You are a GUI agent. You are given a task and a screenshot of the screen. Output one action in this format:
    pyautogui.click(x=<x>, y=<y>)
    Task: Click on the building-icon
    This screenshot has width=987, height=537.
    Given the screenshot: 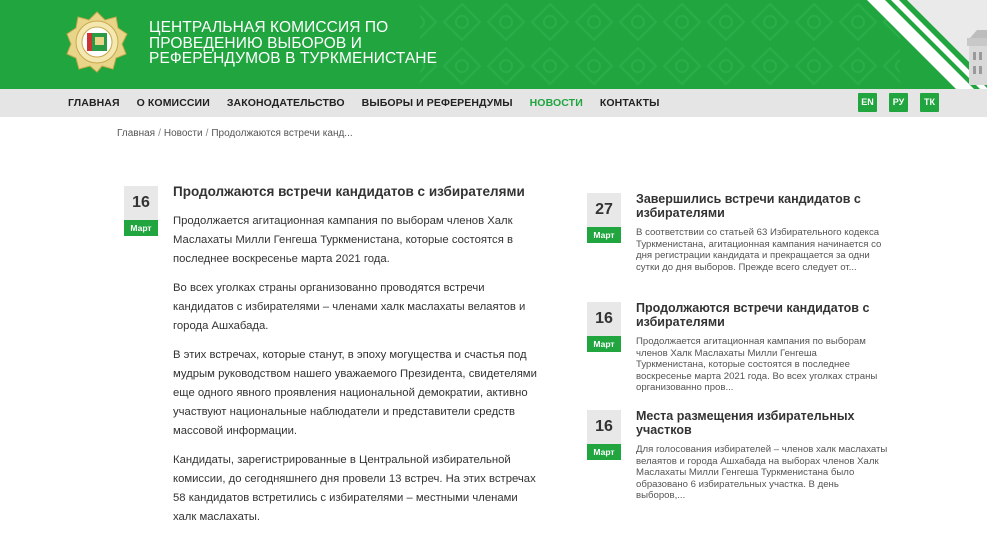 What is the action you would take?
    pyautogui.click(x=977, y=57)
    